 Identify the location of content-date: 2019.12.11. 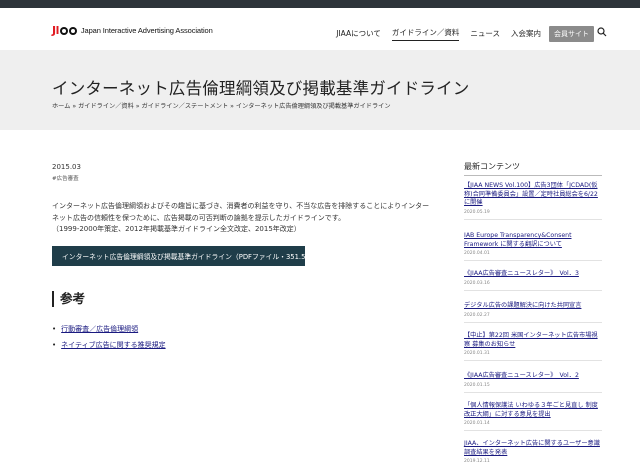
(477, 461).